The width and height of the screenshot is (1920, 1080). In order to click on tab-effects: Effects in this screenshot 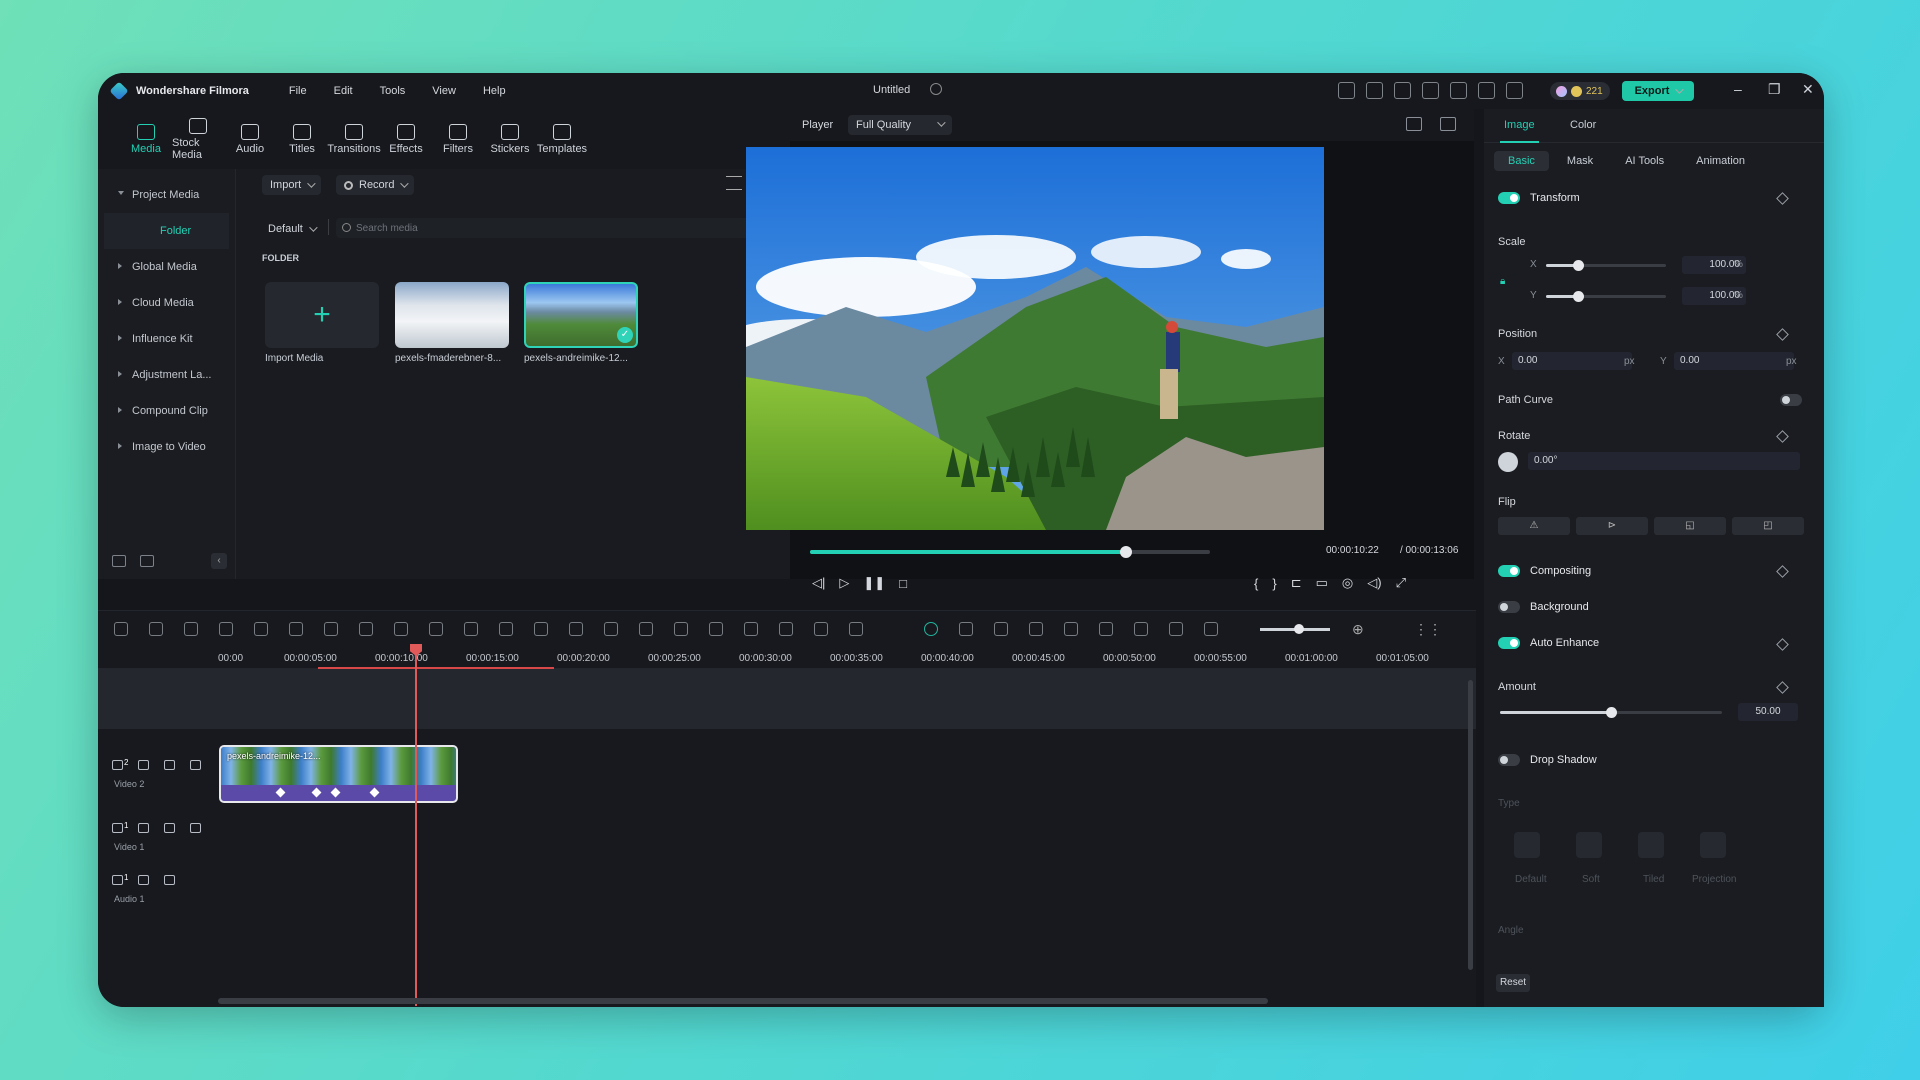, I will do `click(406, 139)`.